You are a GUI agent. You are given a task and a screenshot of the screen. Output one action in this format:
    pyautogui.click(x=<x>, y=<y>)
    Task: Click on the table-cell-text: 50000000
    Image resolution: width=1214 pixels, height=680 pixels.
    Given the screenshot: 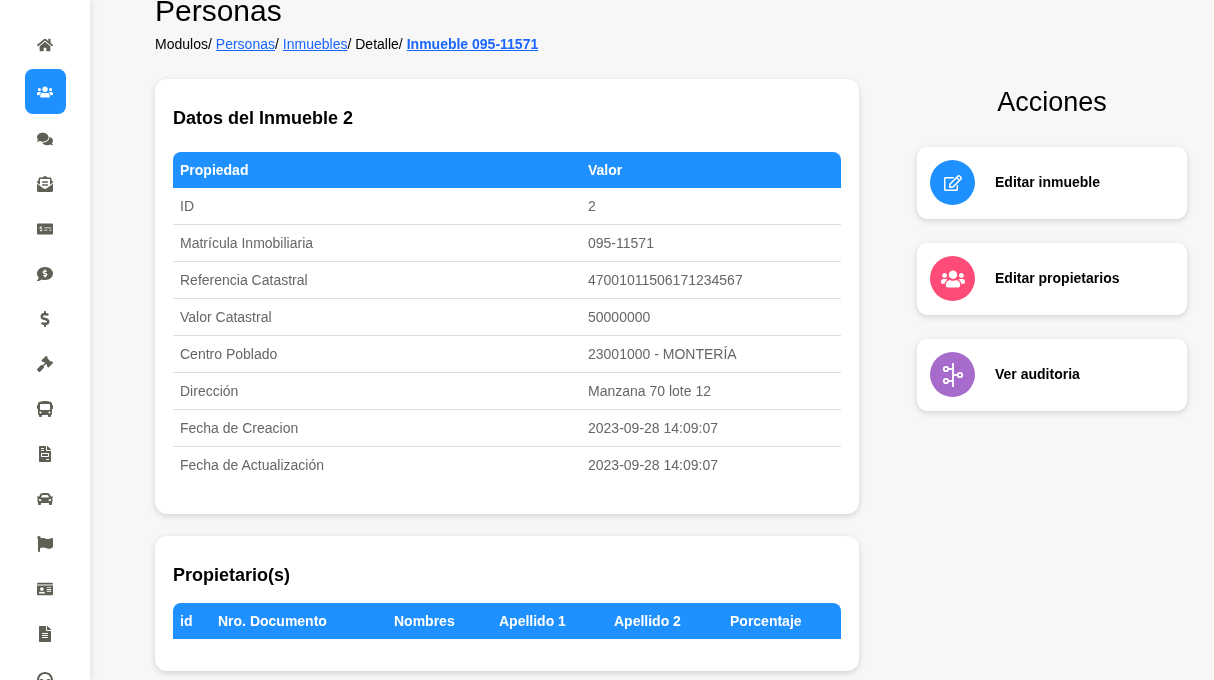 What is the action you would take?
    pyautogui.click(x=619, y=317)
    